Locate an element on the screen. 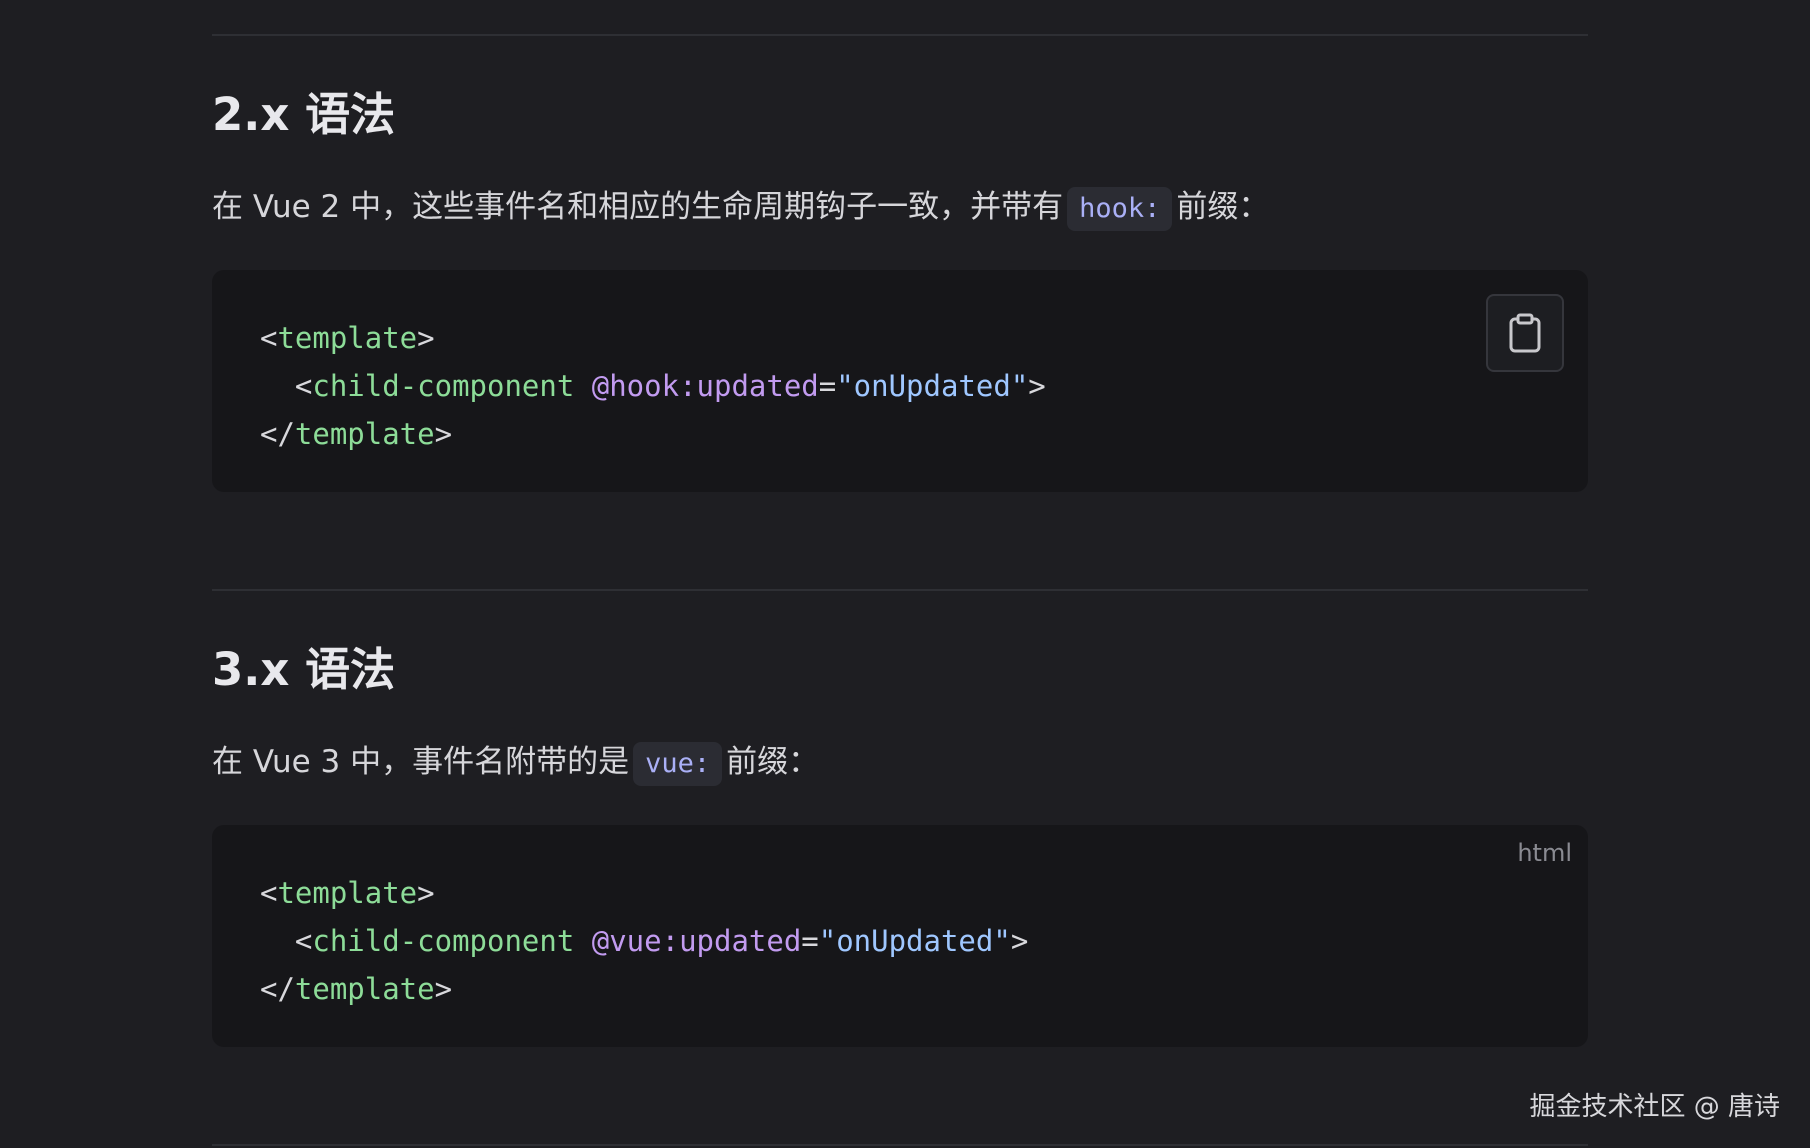 The width and height of the screenshot is (1810, 1148). paragraph-2x: 在 Vue 2 中，这些事件名和相应的生命周期钩子一致，并带有 hook: 前缀： is located at coordinates (740, 207).